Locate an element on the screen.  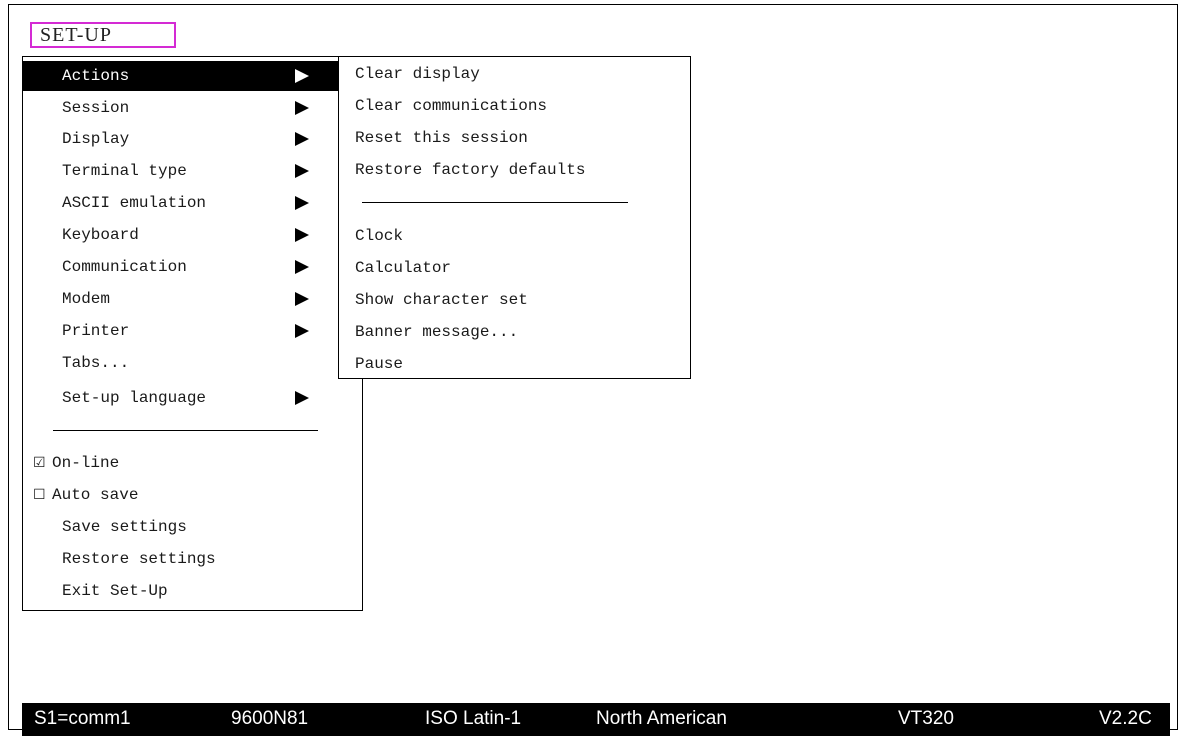
submenu-item-clear-display: Clear display is located at coordinates (514, 74).